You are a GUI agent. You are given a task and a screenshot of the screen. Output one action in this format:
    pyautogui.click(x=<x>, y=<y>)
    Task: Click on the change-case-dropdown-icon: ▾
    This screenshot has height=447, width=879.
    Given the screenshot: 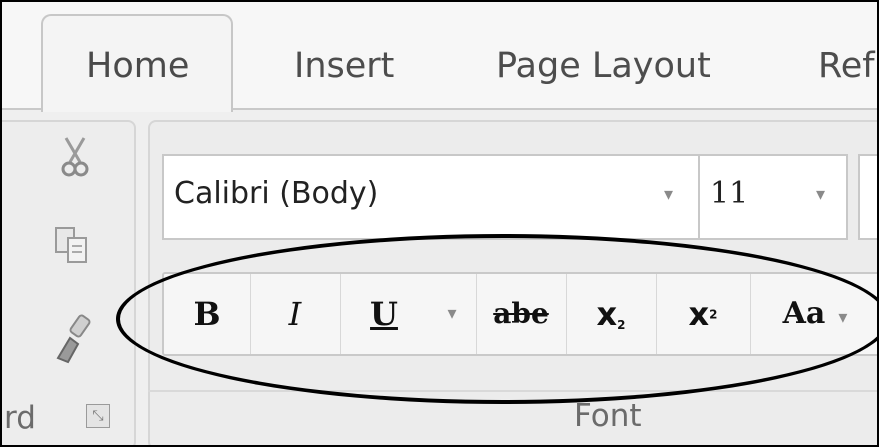 What is the action you would take?
    pyautogui.click(x=842, y=317)
    